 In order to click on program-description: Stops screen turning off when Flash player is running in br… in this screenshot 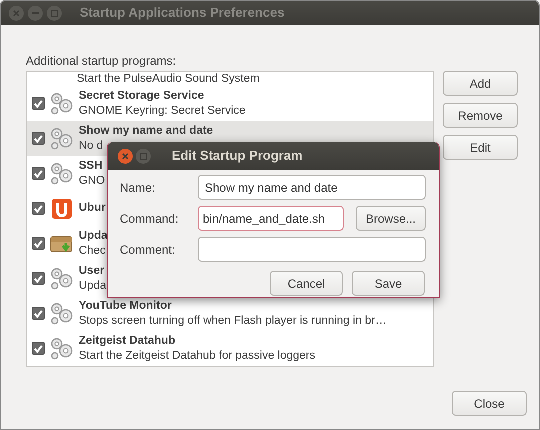, I will do `click(233, 321)`.